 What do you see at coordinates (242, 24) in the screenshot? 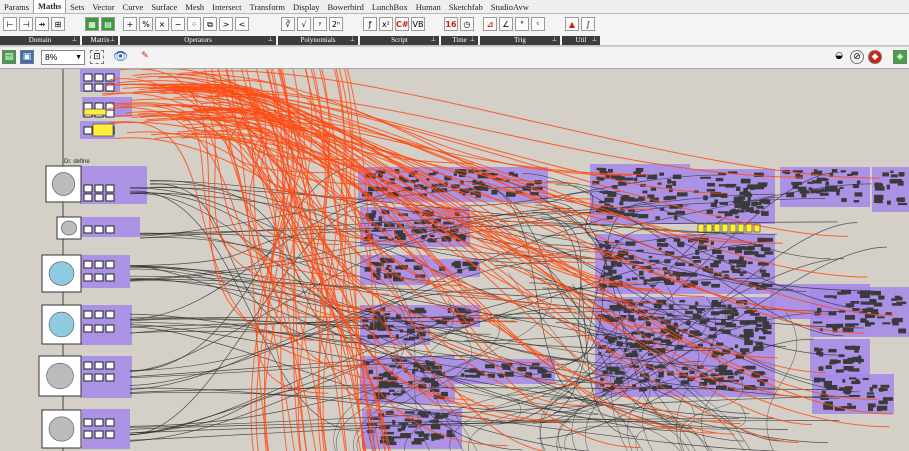
I see `smaller-than-icon: <` at bounding box center [242, 24].